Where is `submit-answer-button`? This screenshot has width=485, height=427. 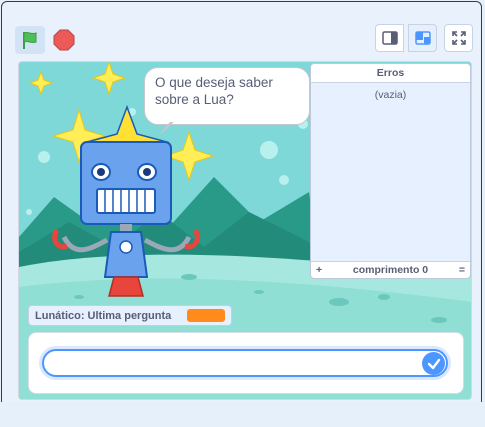
submit-answer-button is located at coordinates (433, 363).